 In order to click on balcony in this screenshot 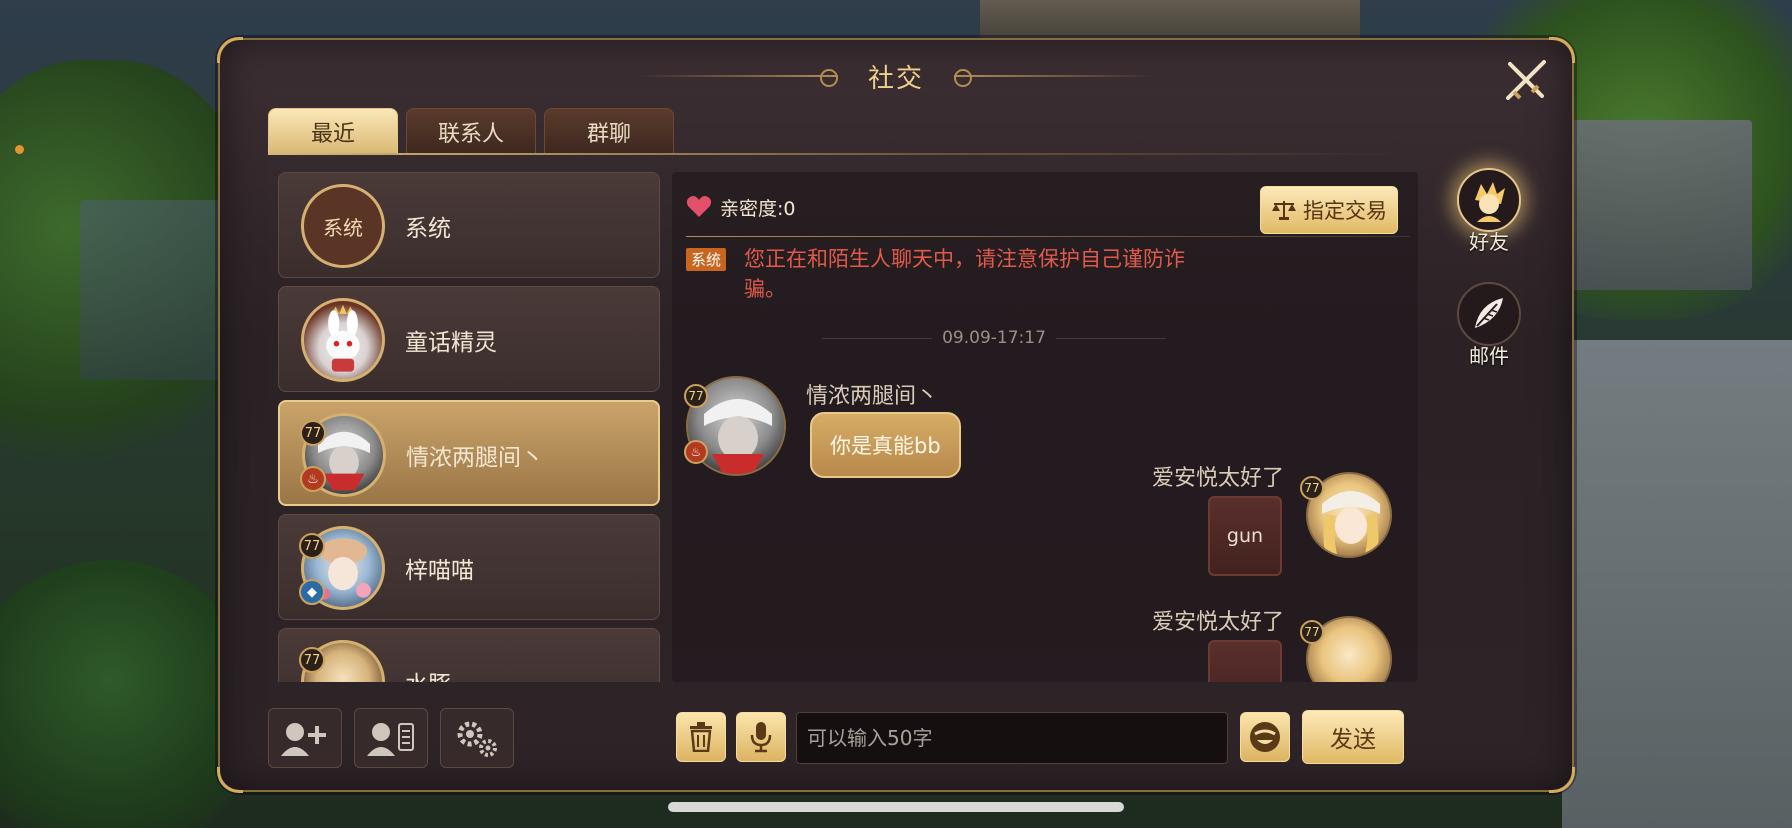, I will do `click(155, 290)`.